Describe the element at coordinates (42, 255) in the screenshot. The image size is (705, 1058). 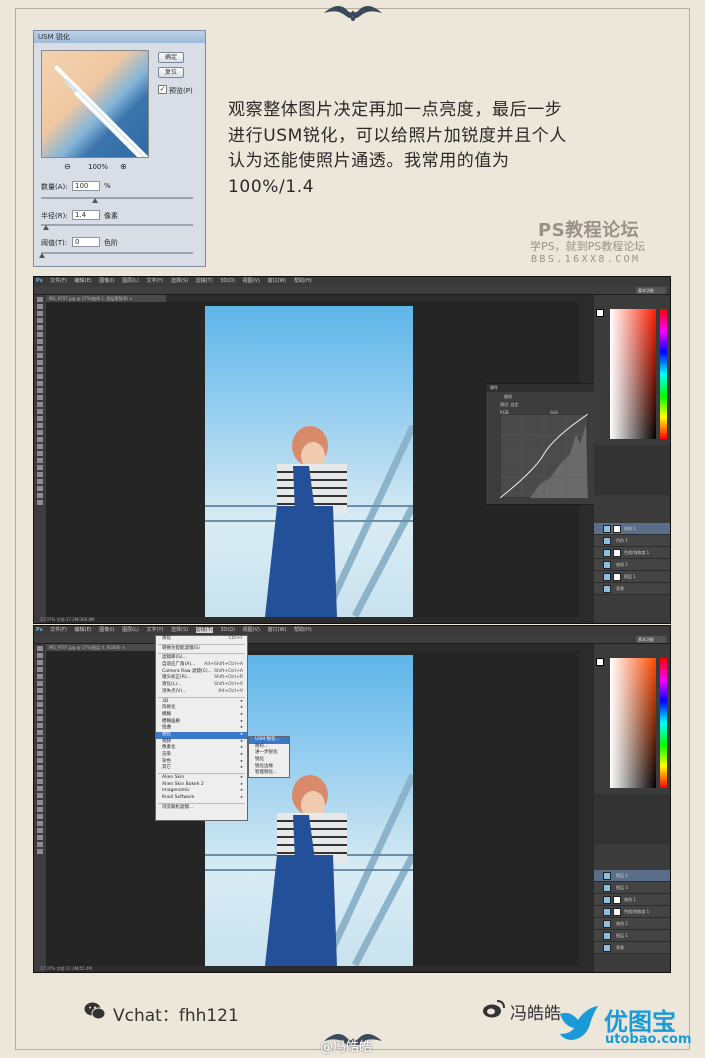
I see `threshold-slider-knob` at that location.